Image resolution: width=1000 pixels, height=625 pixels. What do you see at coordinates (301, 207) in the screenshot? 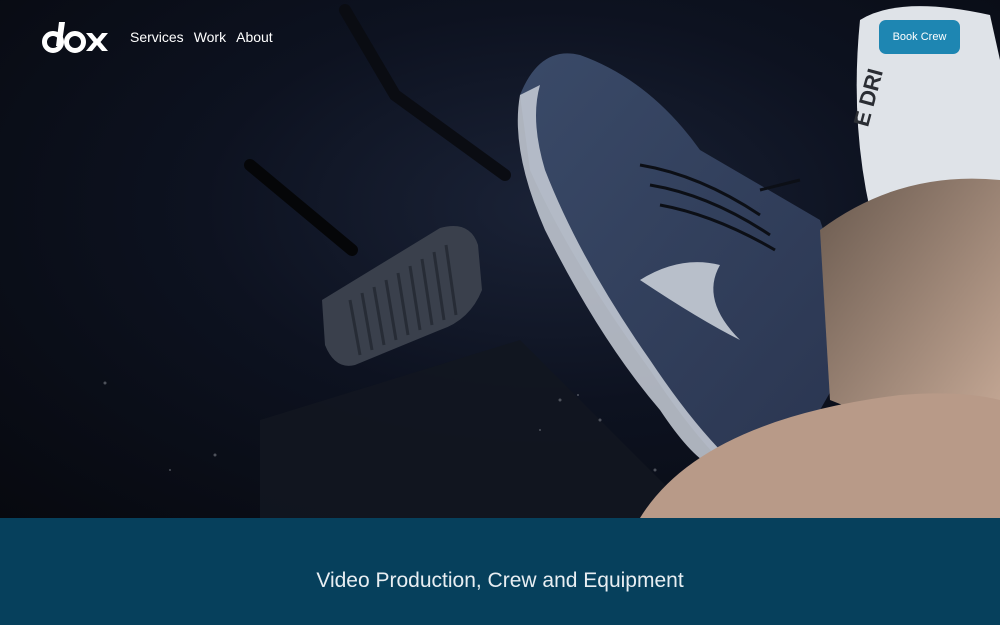
I see `pedal-arm` at bounding box center [301, 207].